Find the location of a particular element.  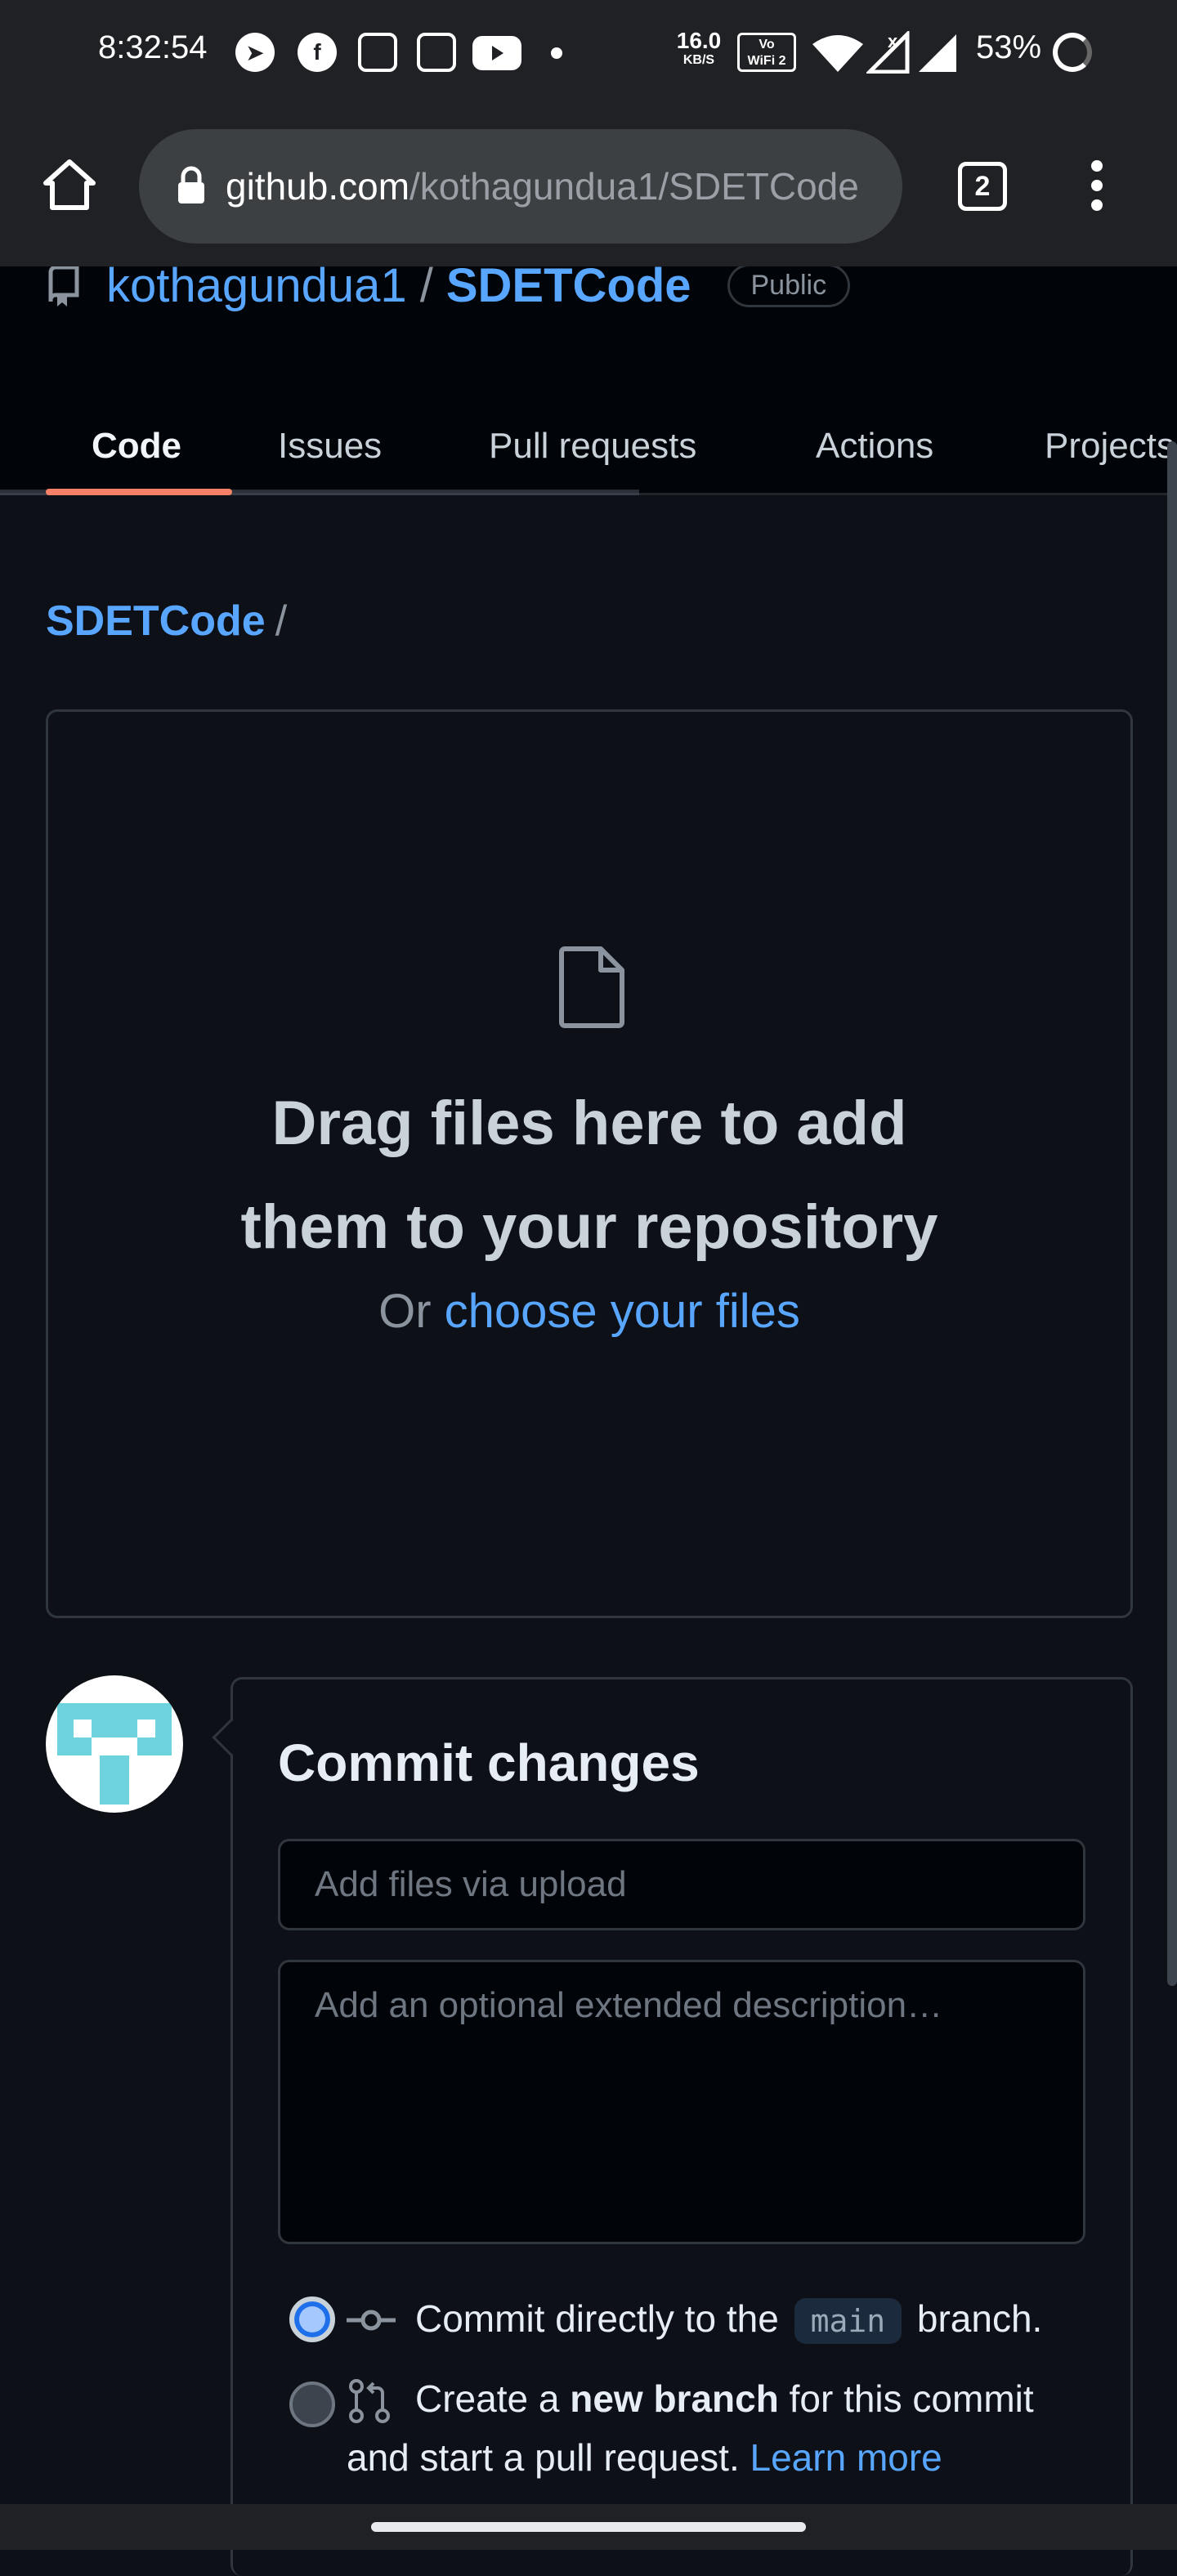

repo-icon is located at coordinates (63, 286).